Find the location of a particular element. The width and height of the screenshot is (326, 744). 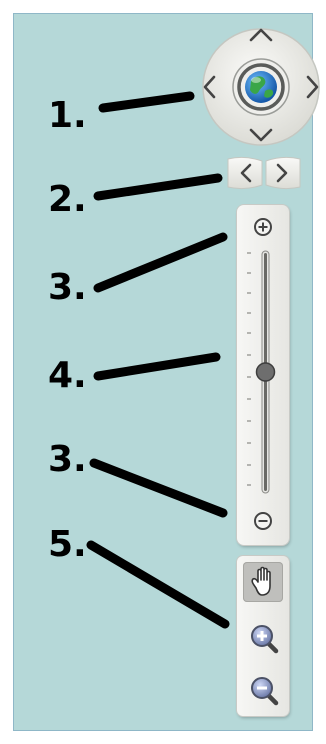

rotate-right-button is located at coordinates (283, 173).